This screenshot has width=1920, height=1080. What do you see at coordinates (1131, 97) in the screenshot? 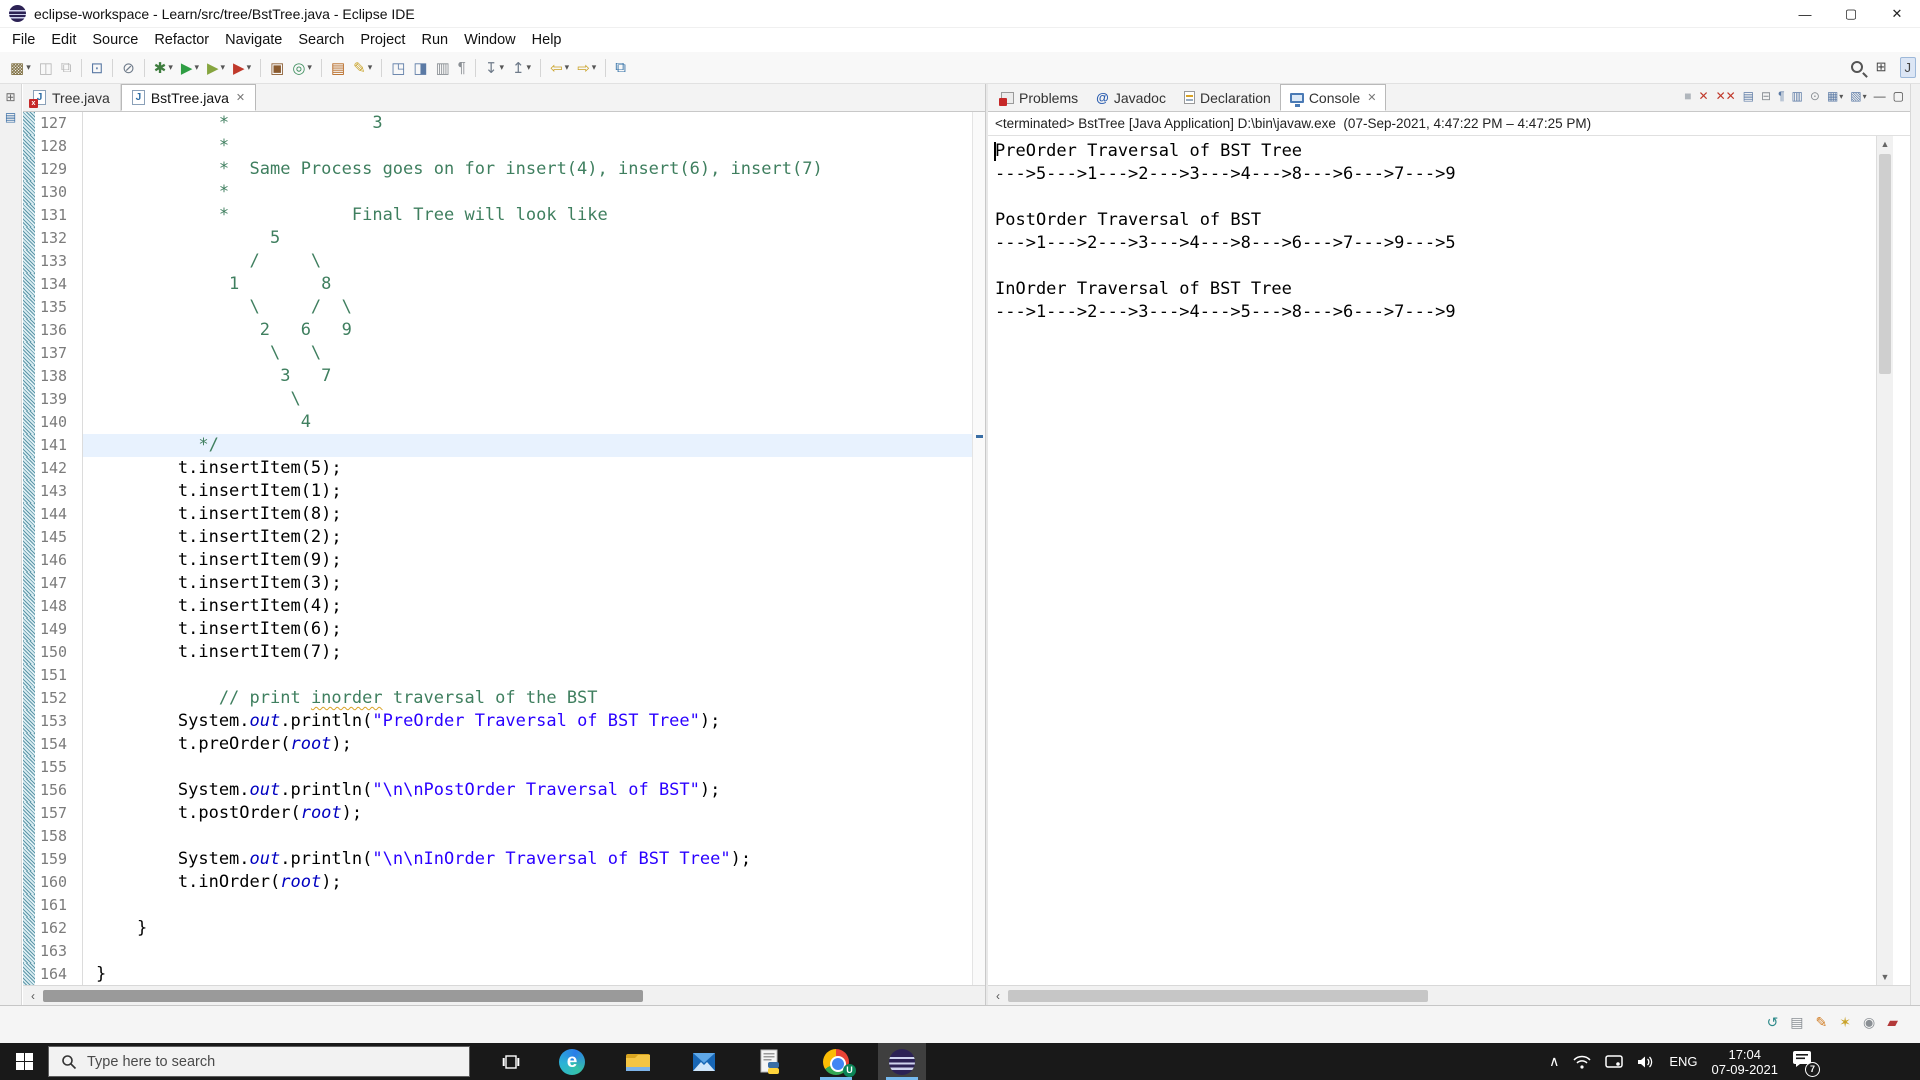
I see `tab-javadoc: @ Javadoc` at bounding box center [1131, 97].